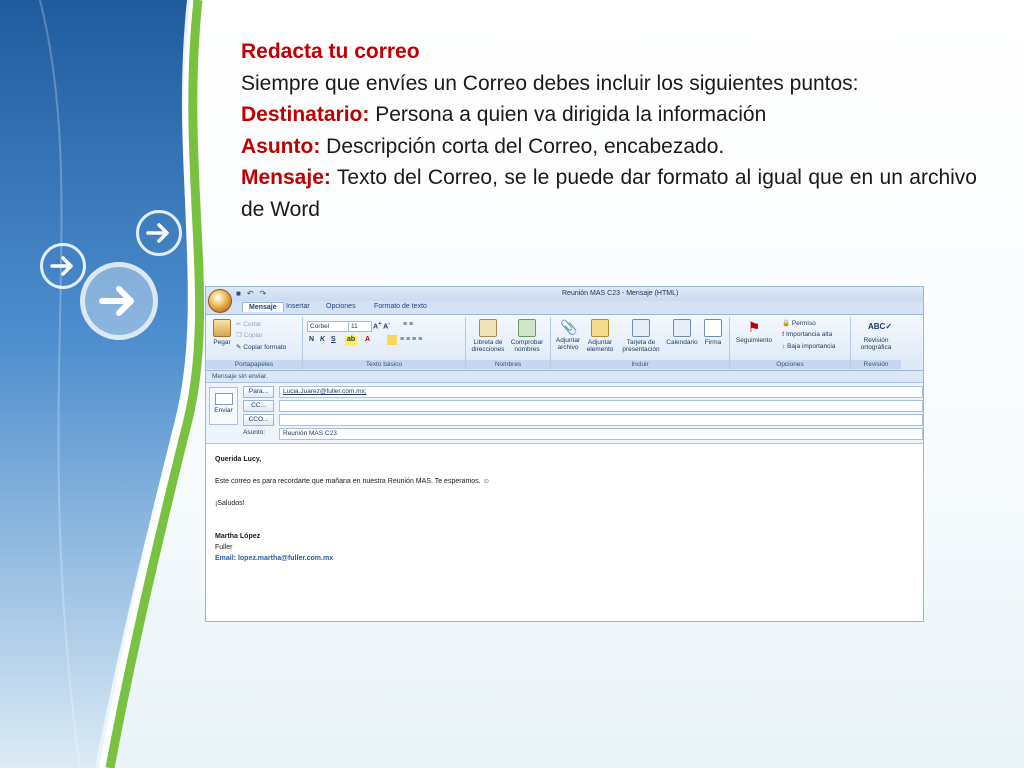  Describe the element at coordinates (311, 341) in the screenshot. I see `bold-button: N` at that location.